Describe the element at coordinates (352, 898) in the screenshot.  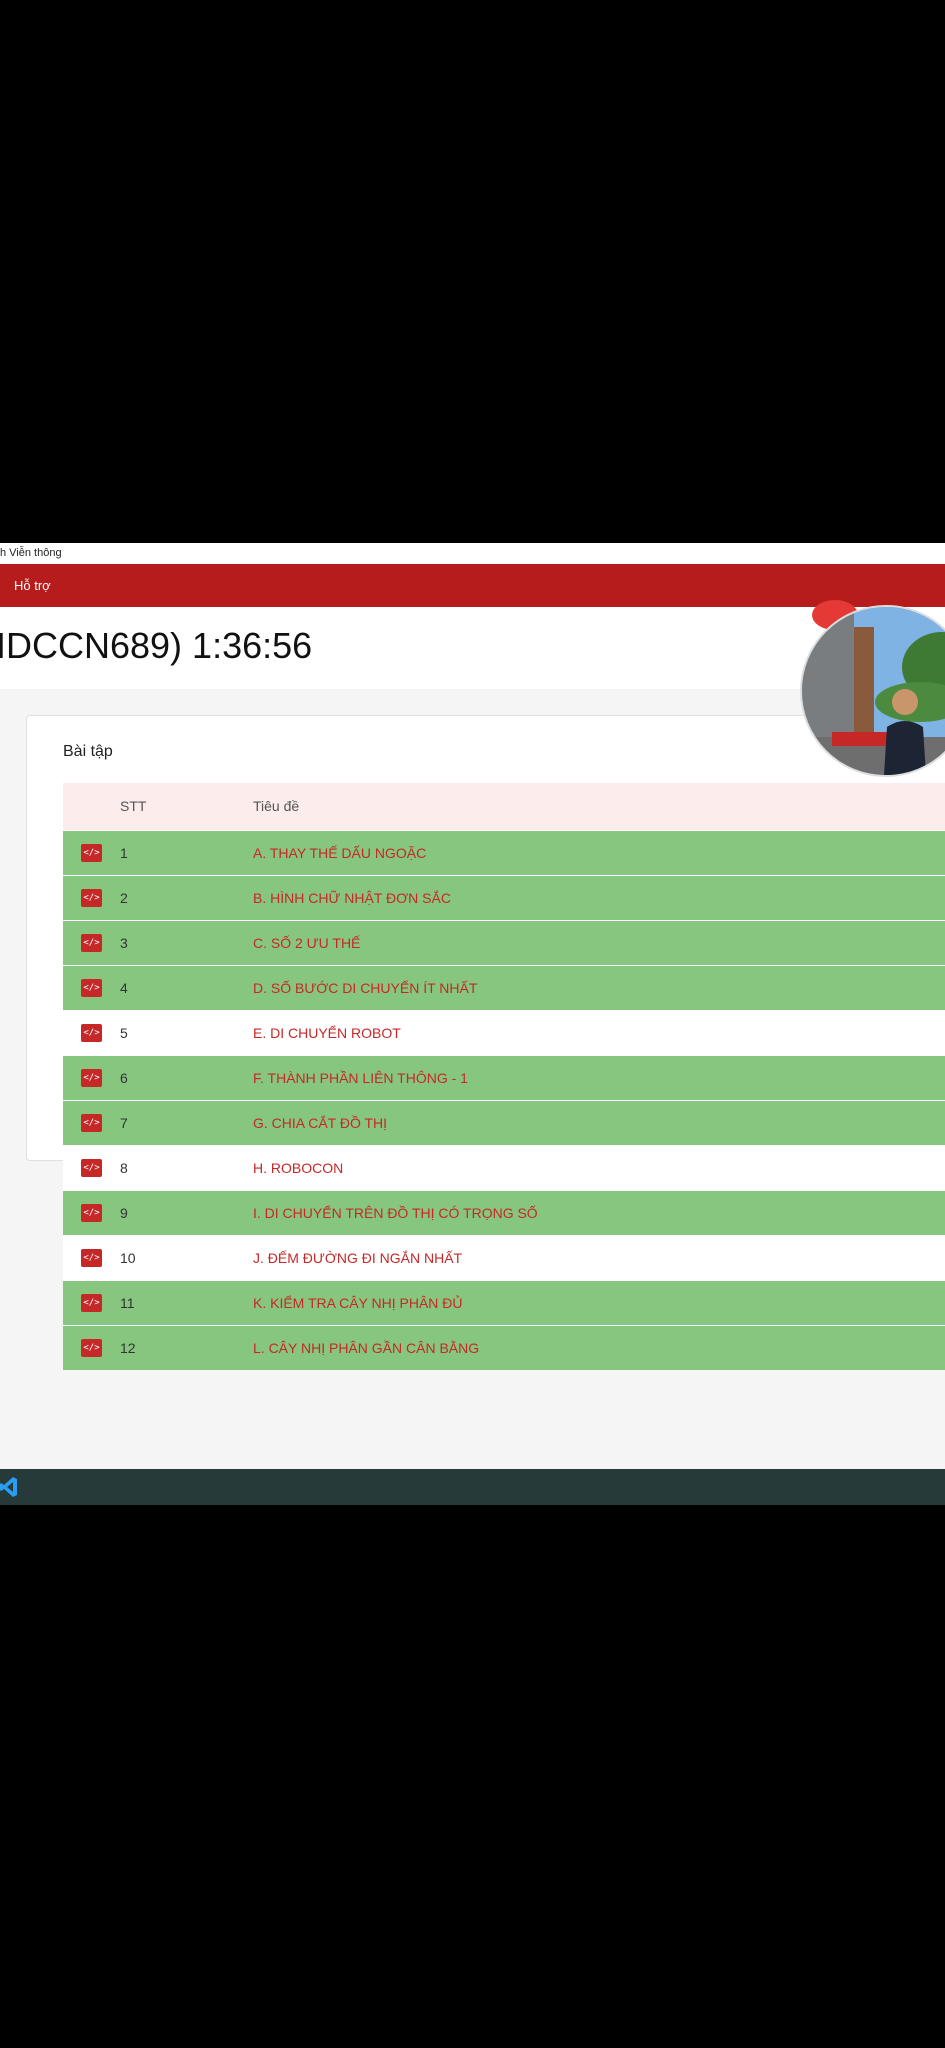
I see `row-title-link: B. HÌNH CHỮ NHẬT ĐƠN SẮC` at that location.